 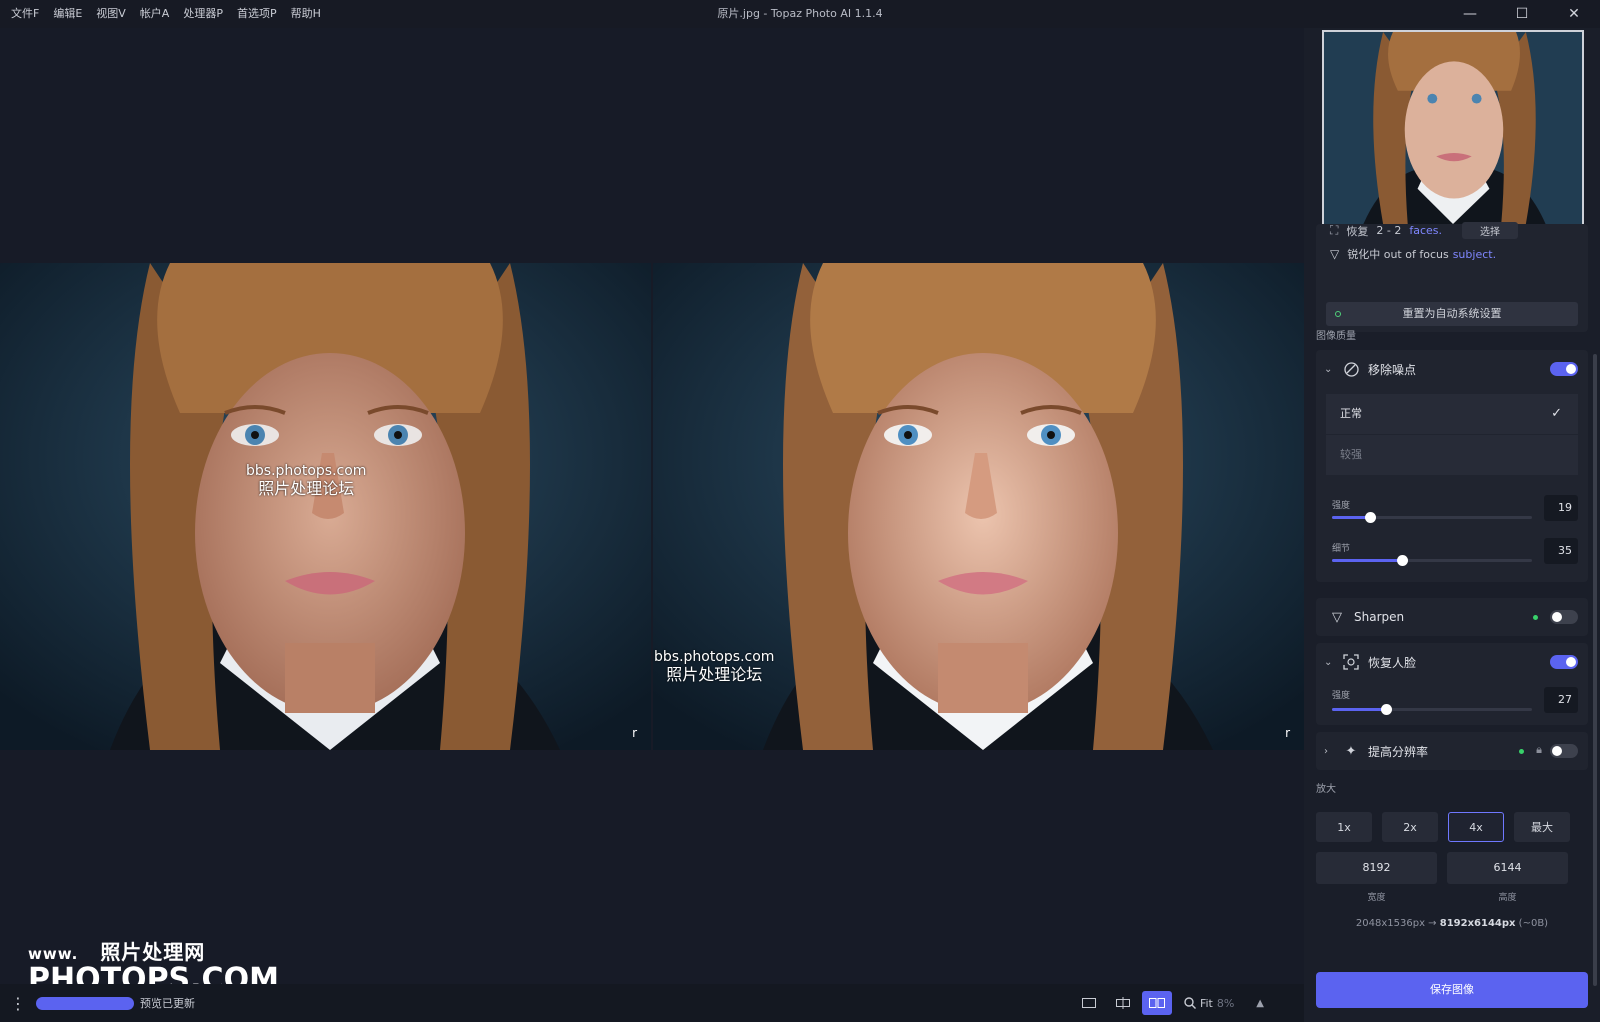 I want to click on sharpen-summary-text: 锐化中 out of focus, so click(x=1398, y=254).